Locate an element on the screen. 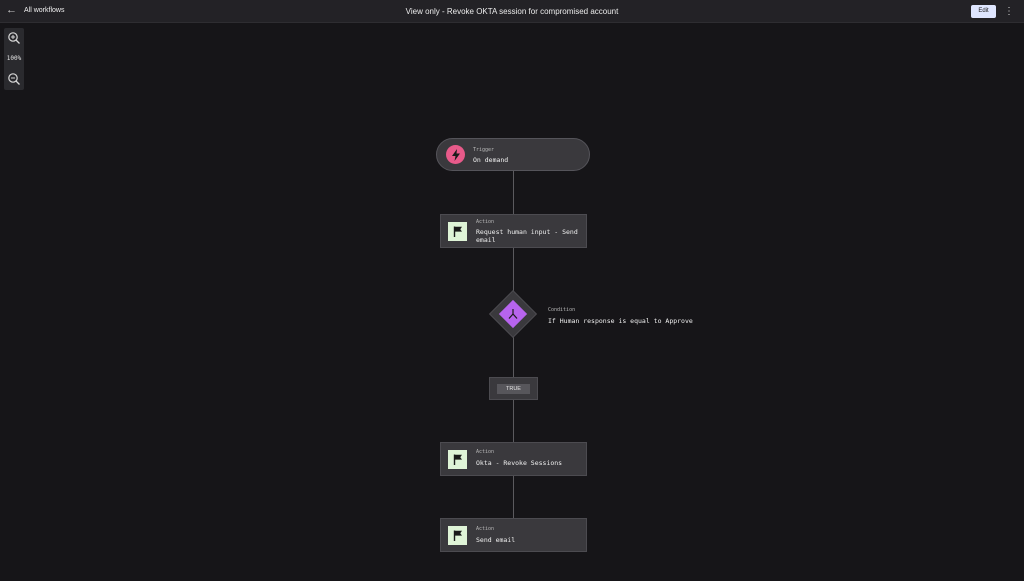 The image size is (1024, 581). action-node-okta-revoke: Action Okta - Revoke Sessions is located at coordinates (513, 459).